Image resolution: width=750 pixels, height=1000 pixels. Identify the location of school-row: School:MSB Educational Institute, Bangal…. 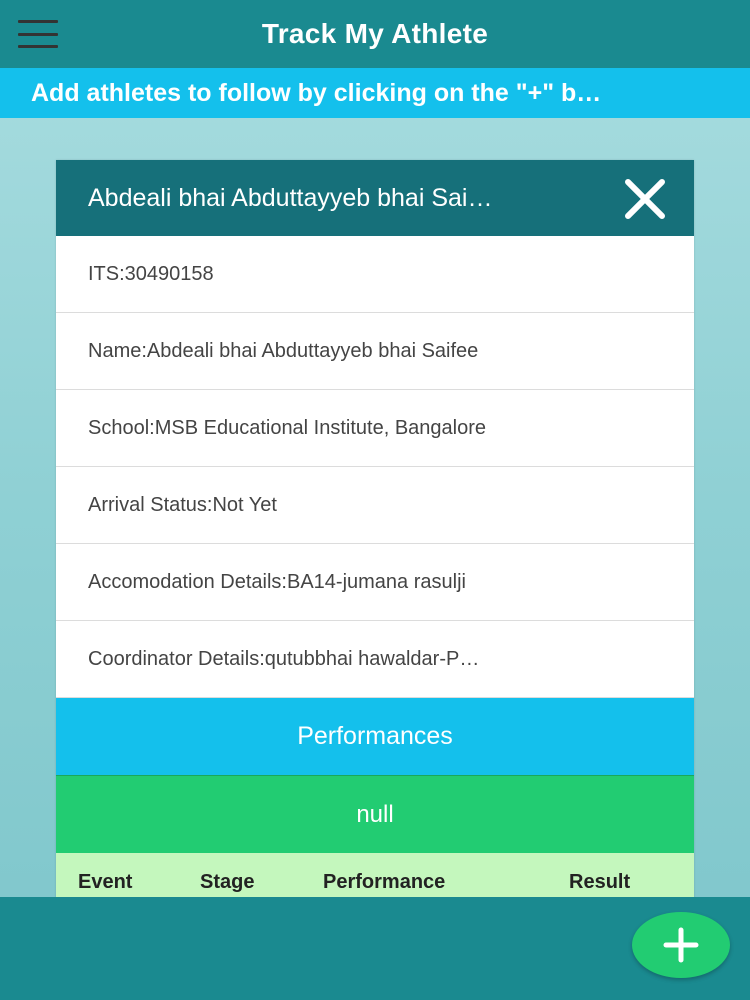
(375, 428).